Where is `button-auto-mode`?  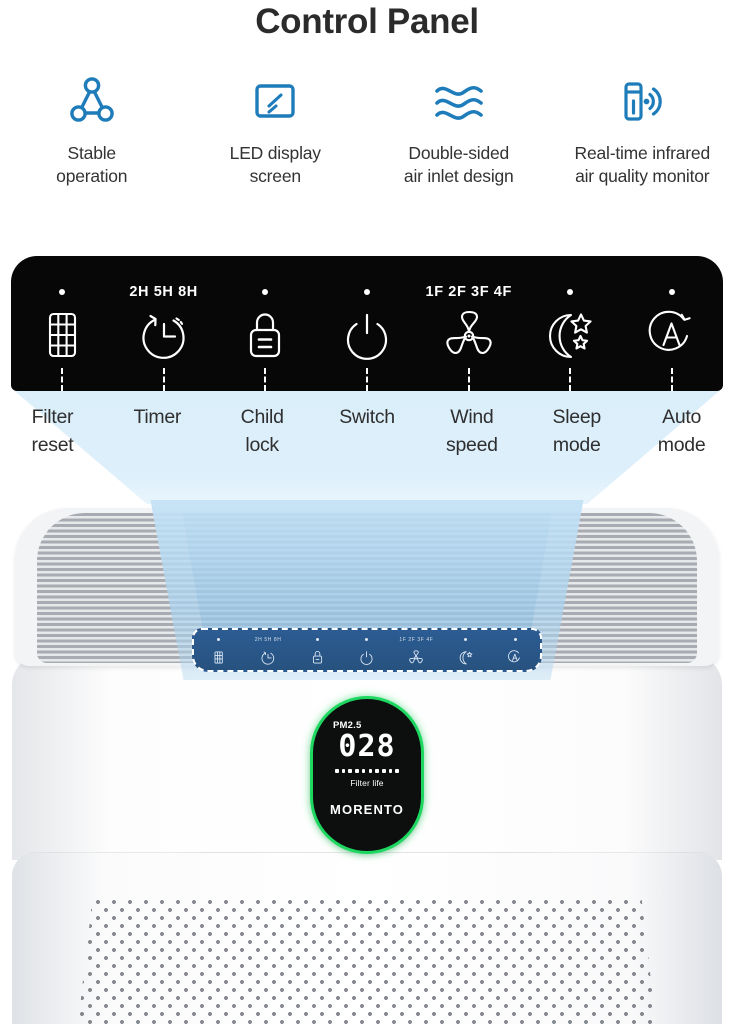
button-auto-mode is located at coordinates (672, 335).